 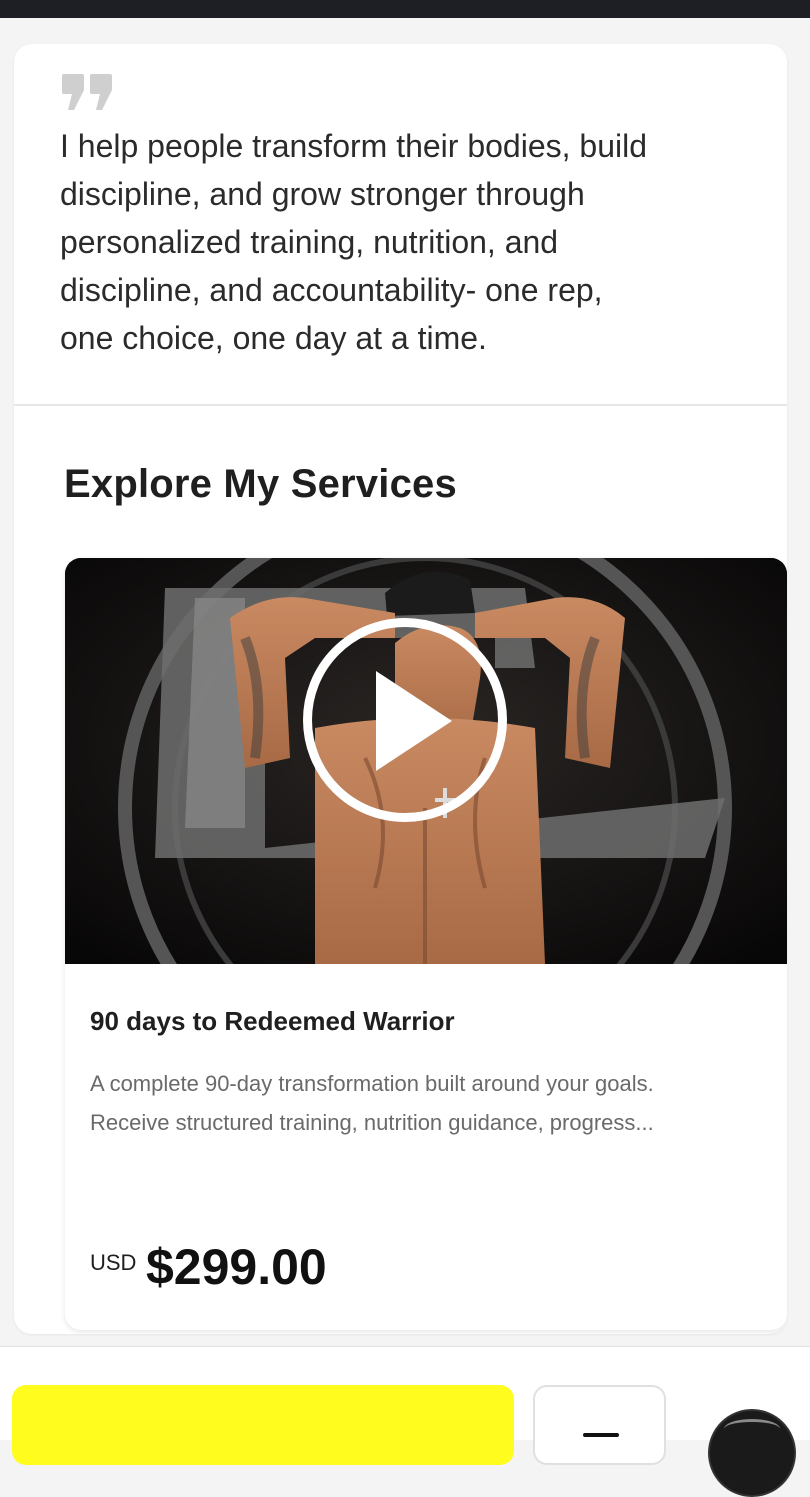 I want to click on menu-icon, so click(x=601, y=1435).